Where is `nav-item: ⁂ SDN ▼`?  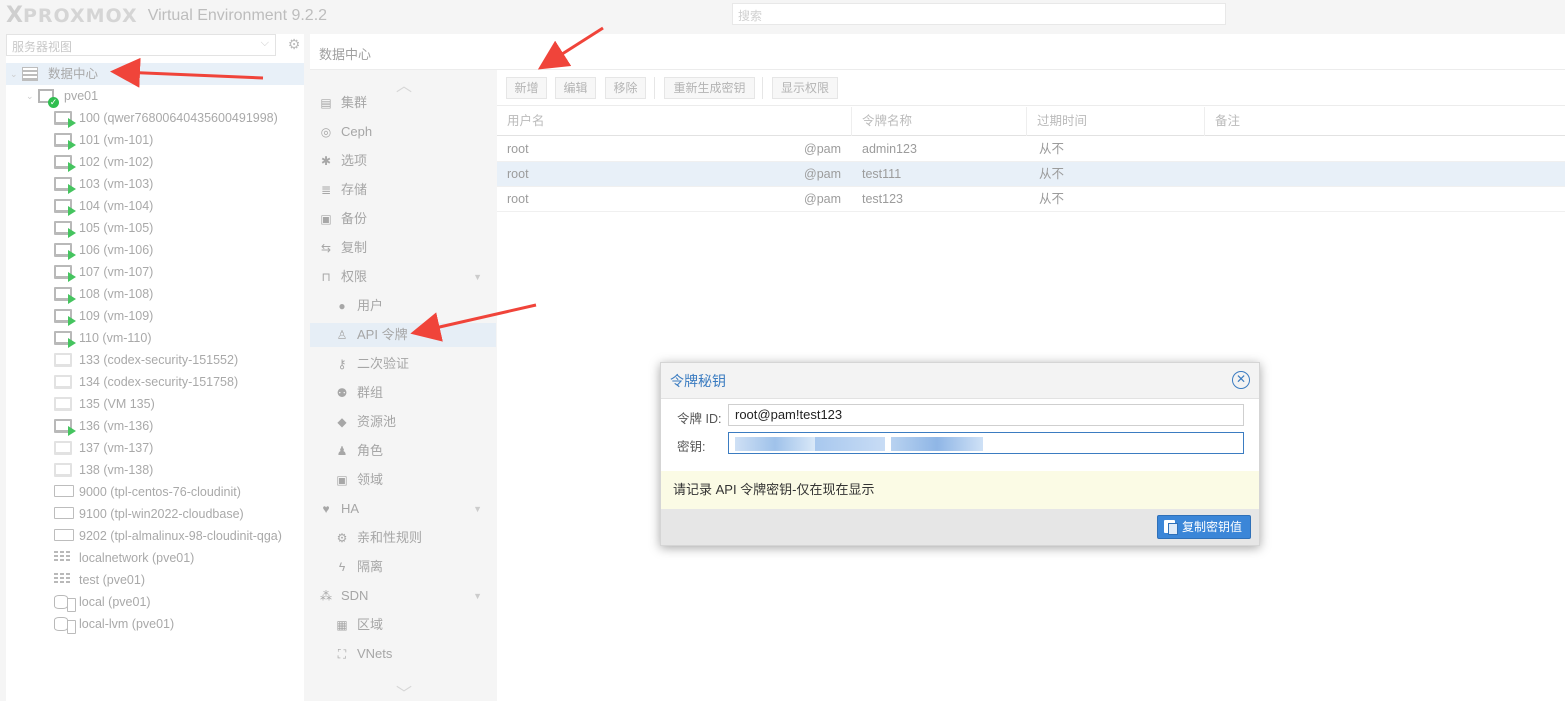
nav-item: ⁂ SDN ▼ is located at coordinates (403, 596).